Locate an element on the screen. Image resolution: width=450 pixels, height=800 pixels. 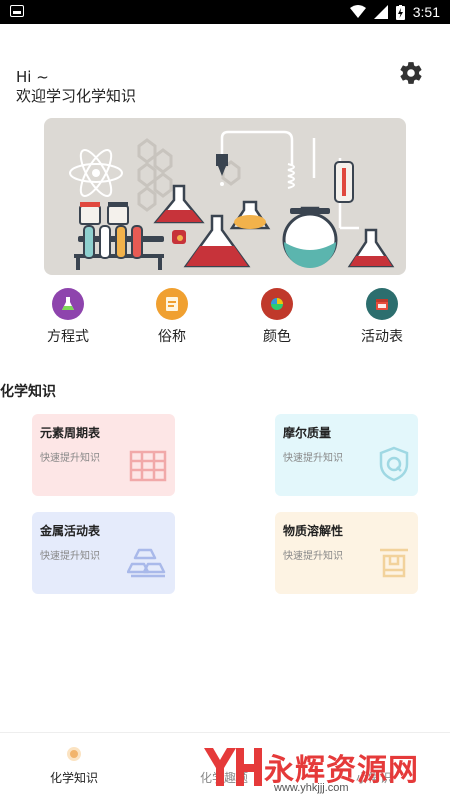
section-title: 化学知识 is located at coordinates (28, 392).